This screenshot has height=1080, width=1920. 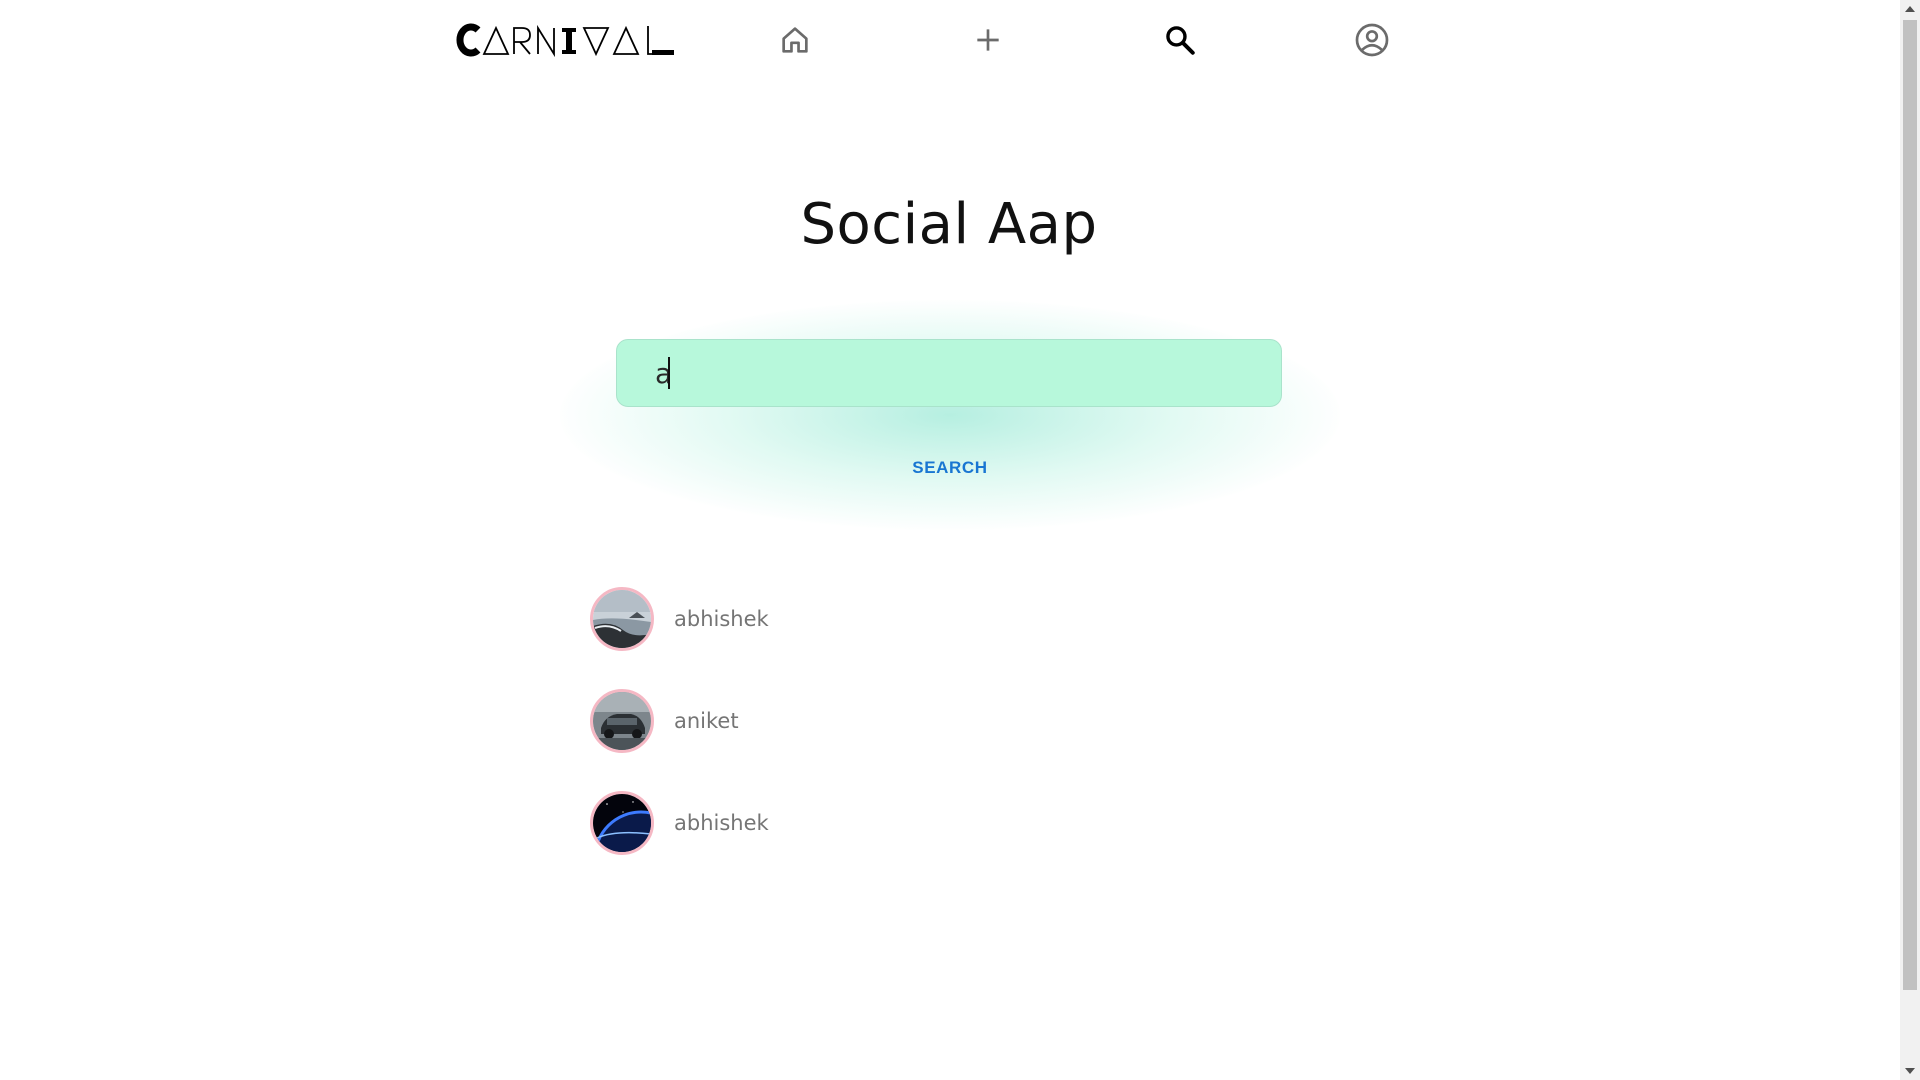 I want to click on search-button: SEARCH, so click(x=950, y=468).